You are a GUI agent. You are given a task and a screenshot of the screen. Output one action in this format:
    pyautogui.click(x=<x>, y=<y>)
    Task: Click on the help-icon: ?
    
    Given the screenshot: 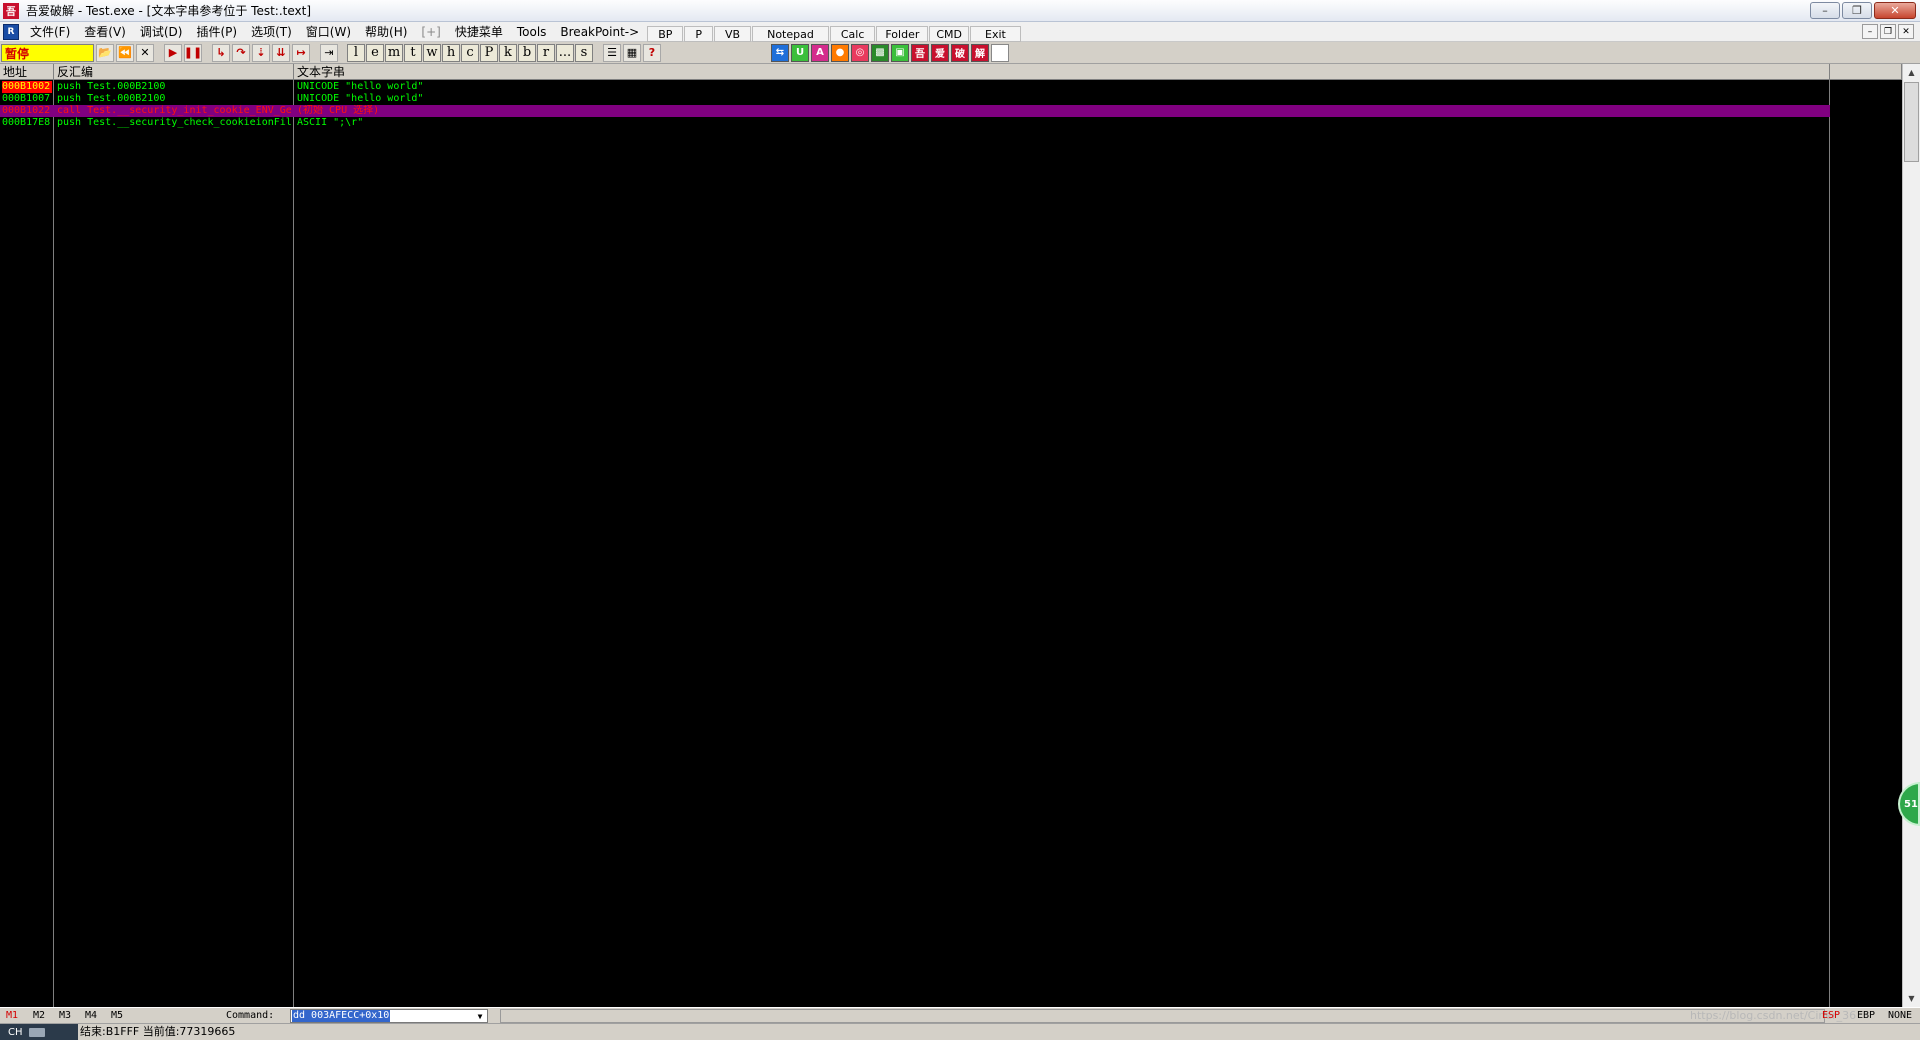 What is the action you would take?
    pyautogui.click(x=652, y=52)
    